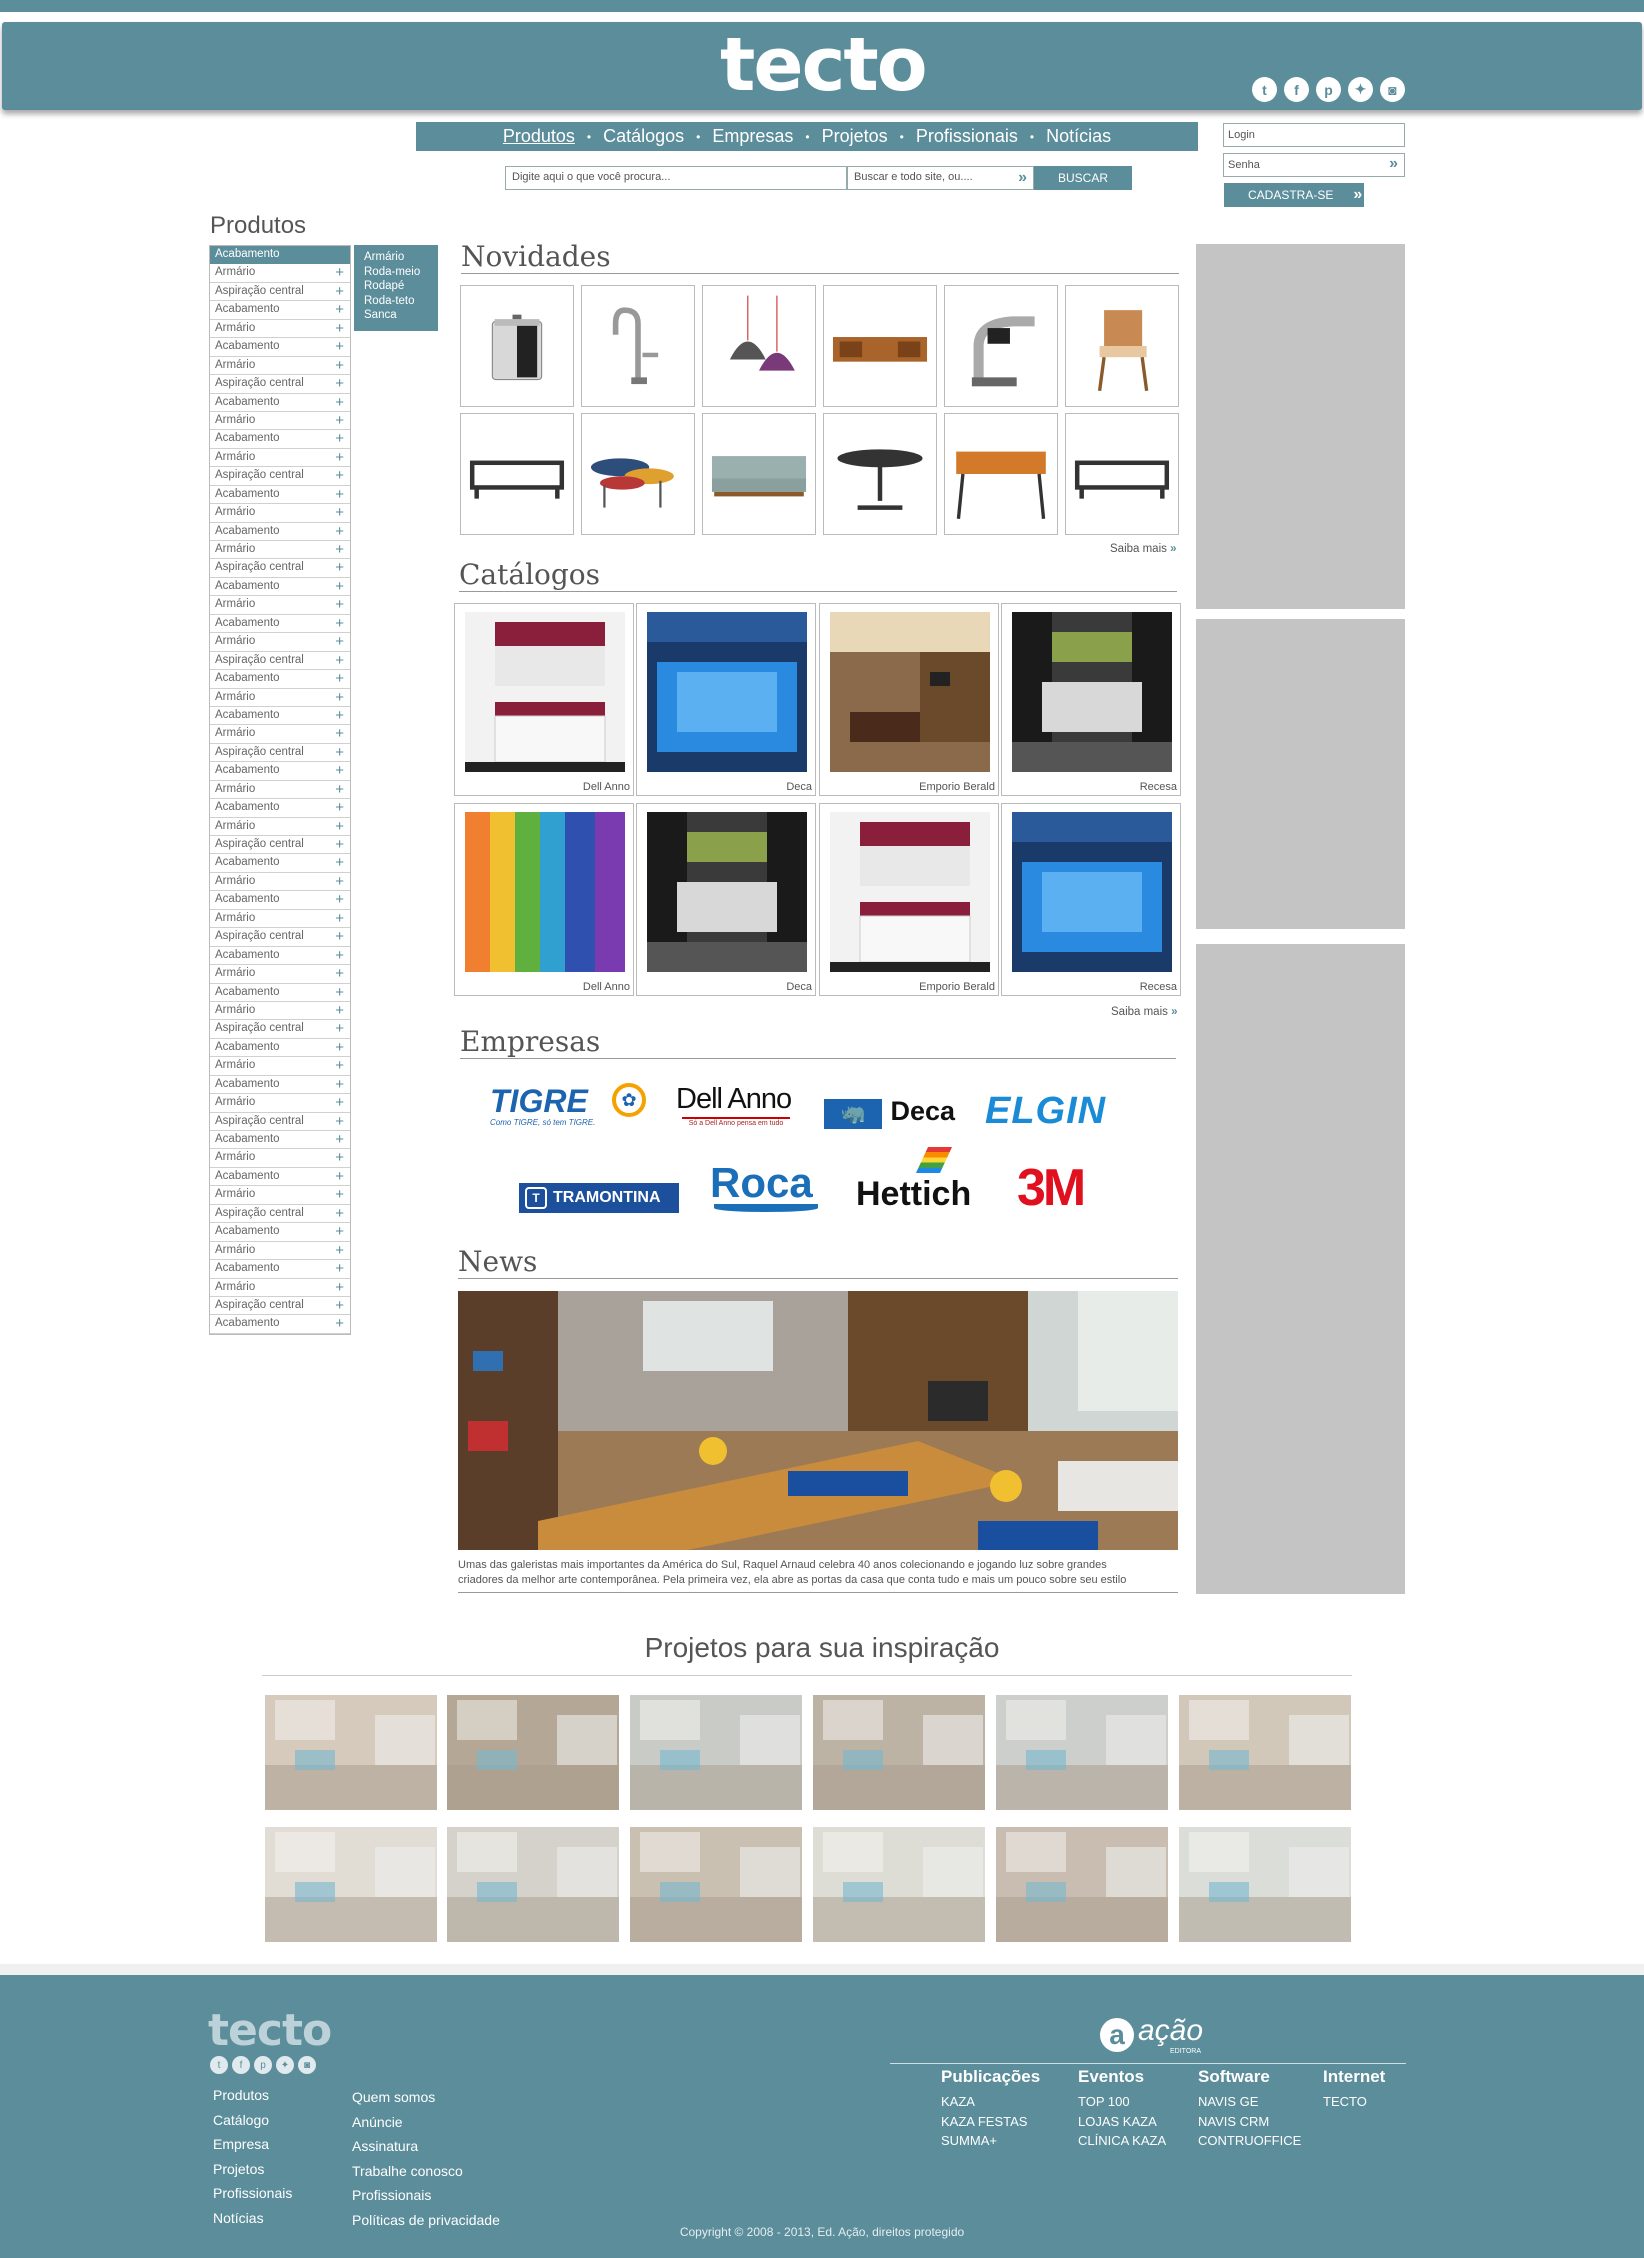  Describe the element at coordinates (726, 899) in the screenshot. I see `catalog-card: Deca` at that location.